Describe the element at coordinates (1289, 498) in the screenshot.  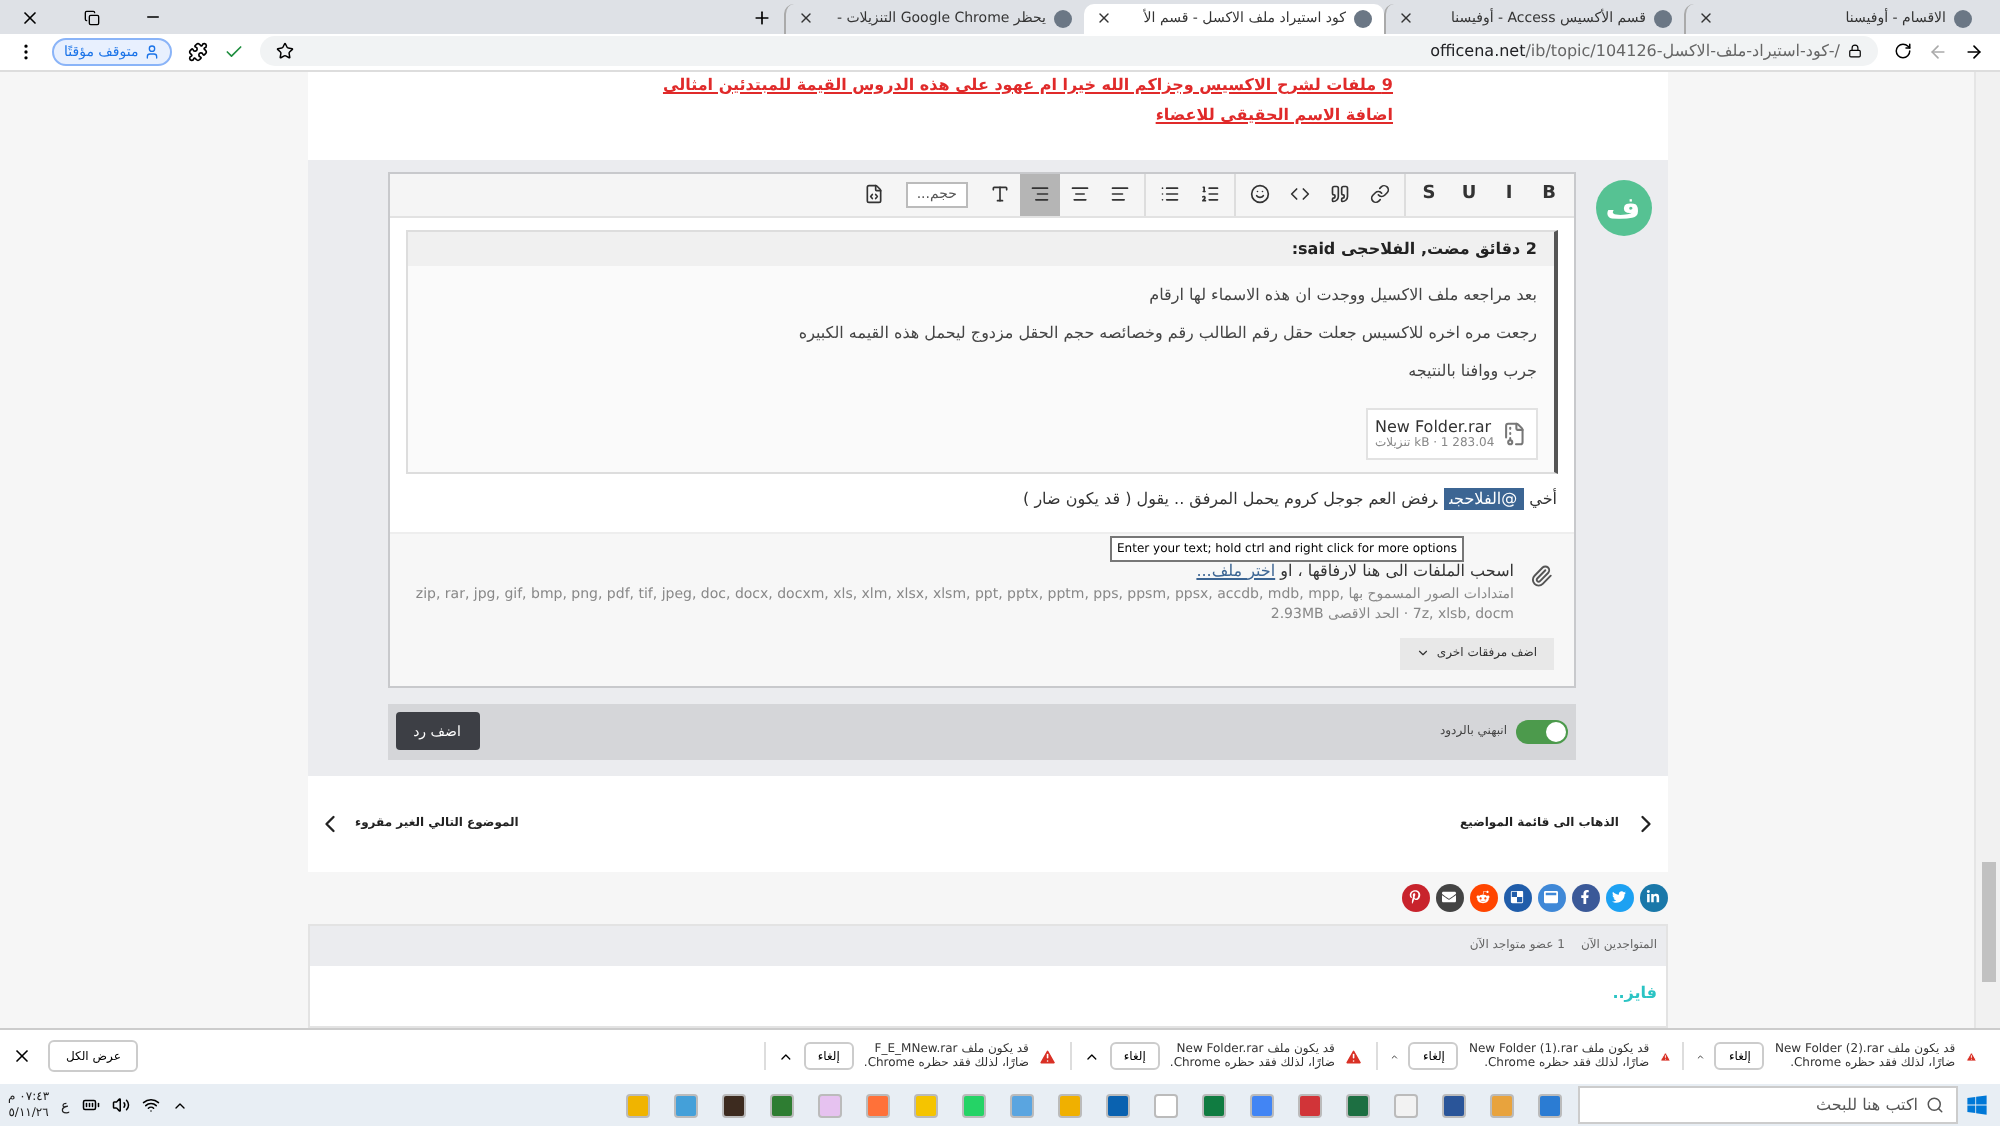
I see `reply-text: أخي @الفلاحجى رفض العم جوجل كروم يحمل المرفق .. يقول ( قد يكون ضار )` at that location.